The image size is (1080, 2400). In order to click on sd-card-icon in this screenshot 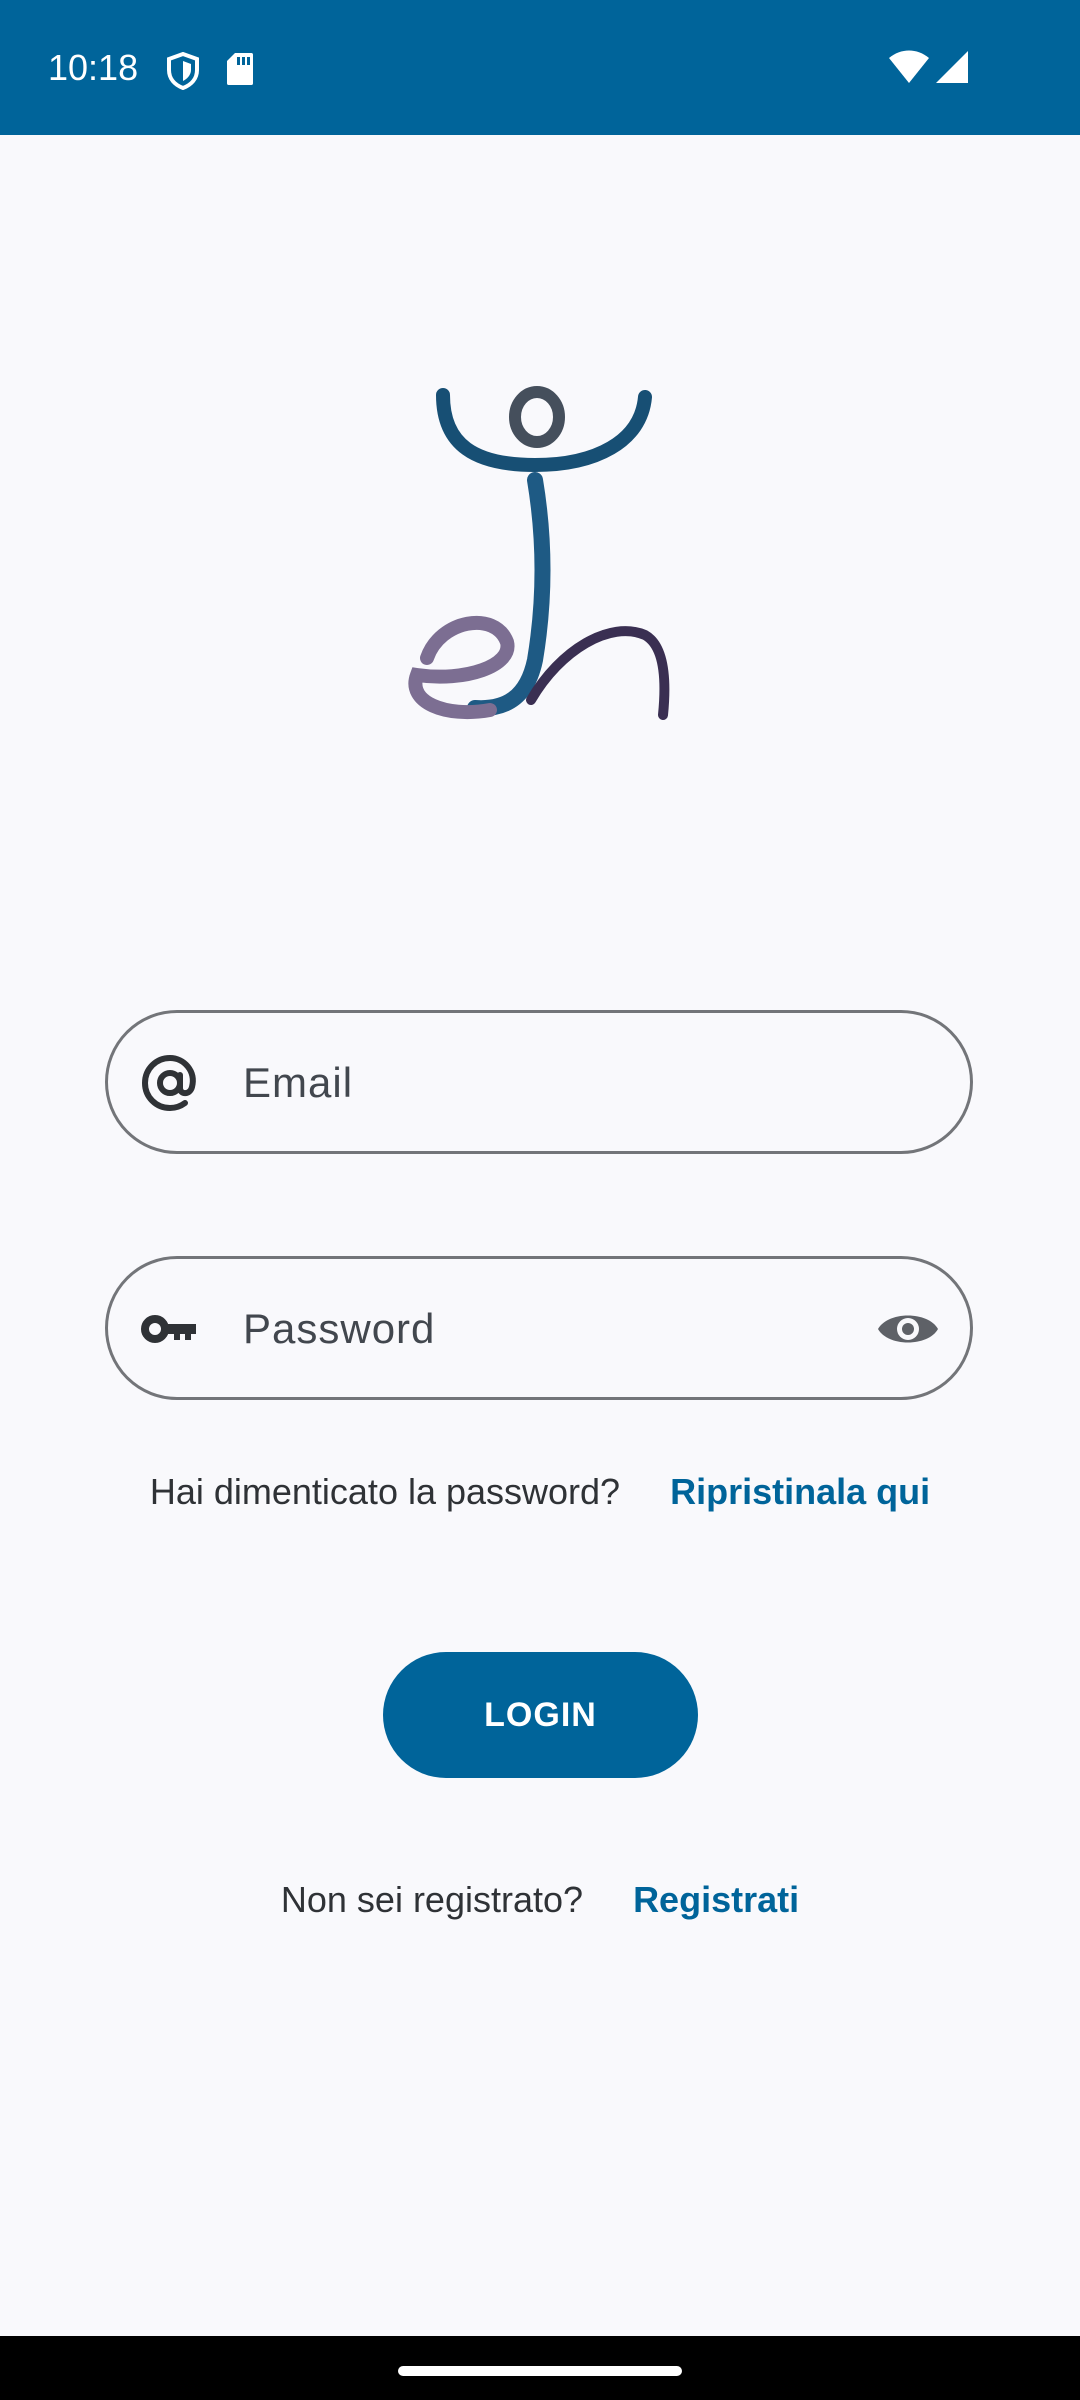, I will do `click(240, 69)`.